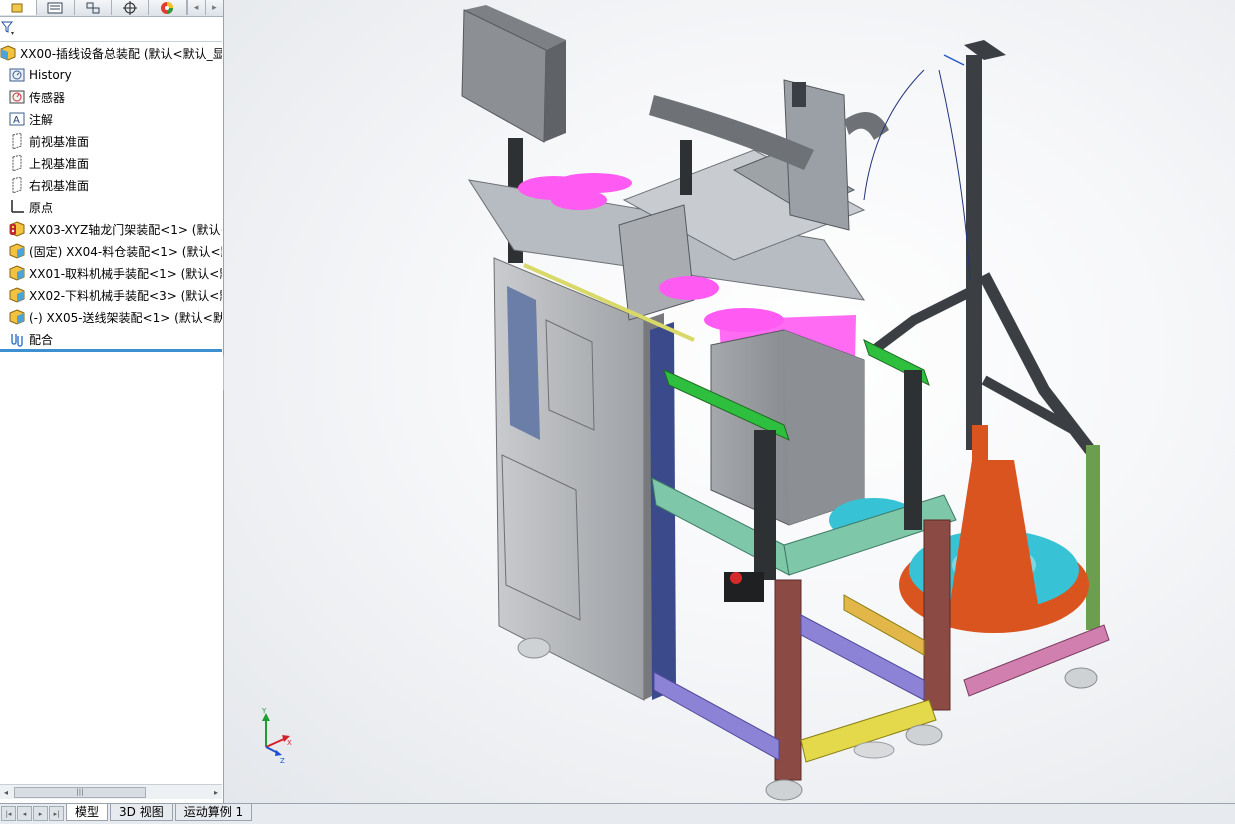 The height and width of the screenshot is (824, 1235). I want to click on tree-item-label: 右视基准面, so click(59, 185).